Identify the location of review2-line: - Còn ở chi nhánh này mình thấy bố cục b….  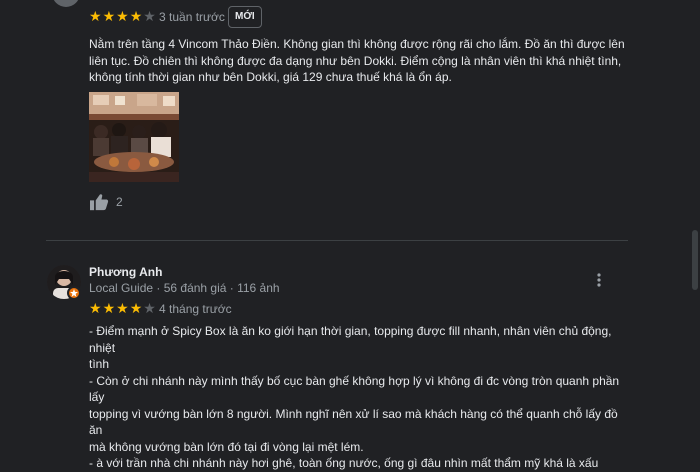
(354, 389).